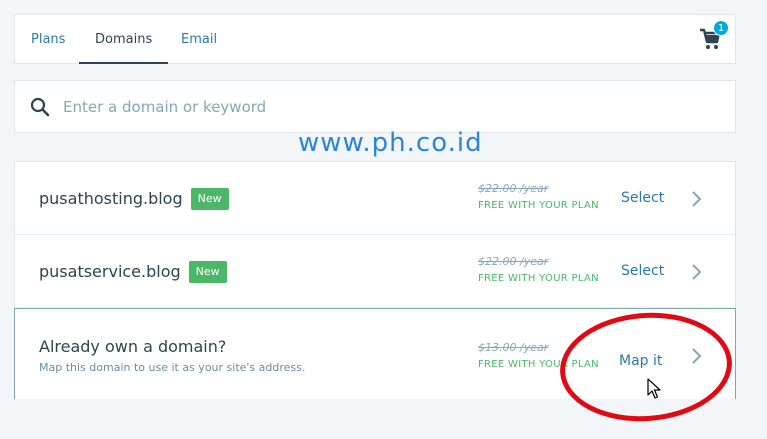 This screenshot has height=439, width=767. What do you see at coordinates (40, 107) in the screenshot?
I see `search-icon` at bounding box center [40, 107].